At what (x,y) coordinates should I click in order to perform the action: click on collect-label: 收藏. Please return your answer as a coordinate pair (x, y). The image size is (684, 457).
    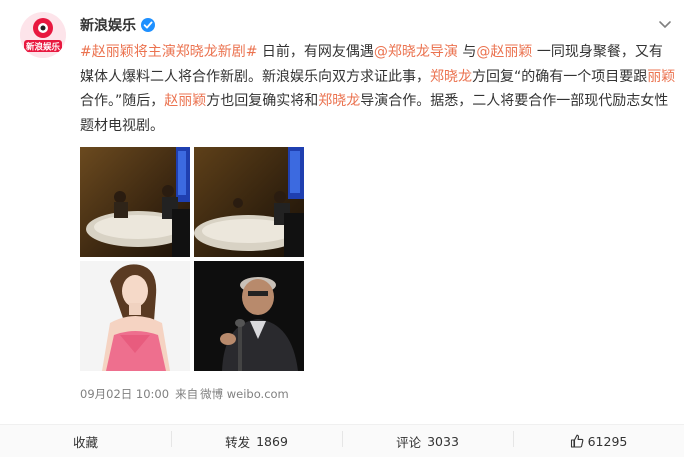
    Looking at the image, I should click on (85, 442).